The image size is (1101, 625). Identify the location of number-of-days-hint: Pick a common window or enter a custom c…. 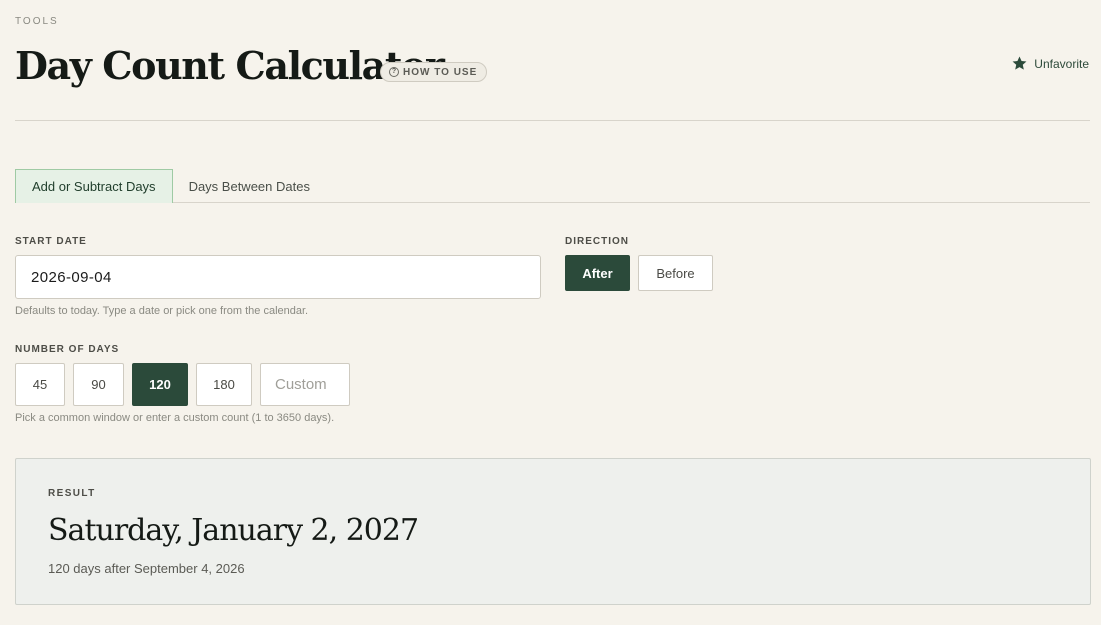
(175, 418).